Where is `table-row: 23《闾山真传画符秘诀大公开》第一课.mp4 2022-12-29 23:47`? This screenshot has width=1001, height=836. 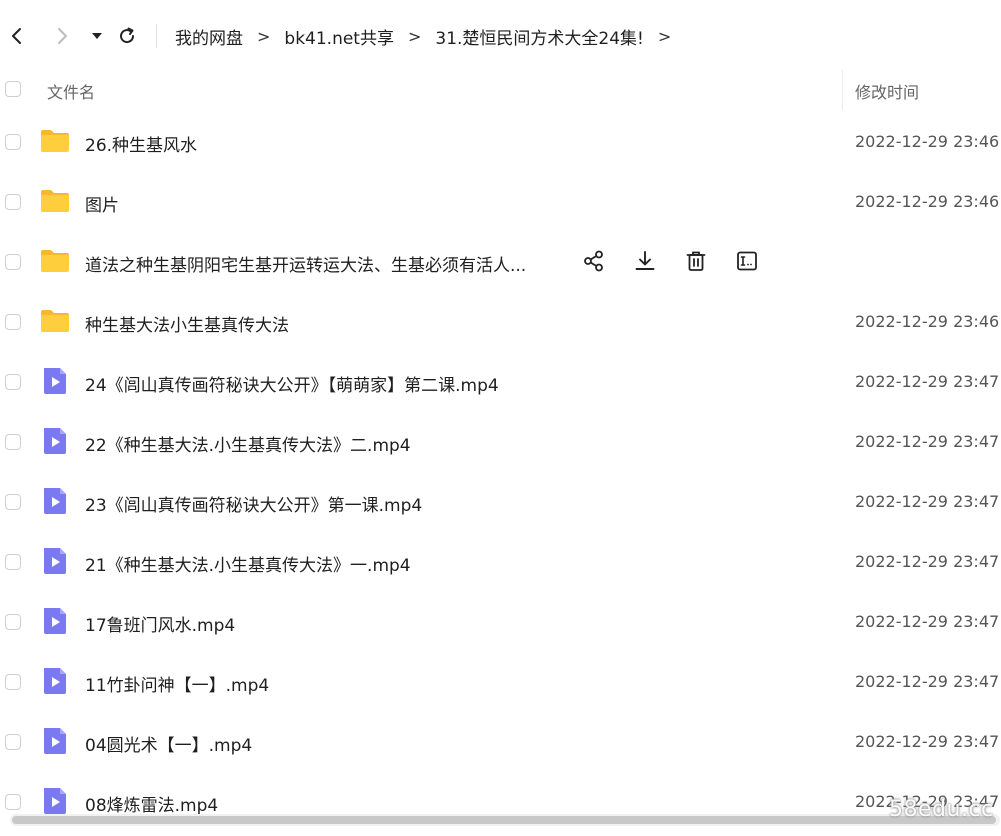
table-row: 23《闾山真传画符秘诀大公开》第一课.mp4 2022-12-29 23:47 is located at coordinates (500, 502).